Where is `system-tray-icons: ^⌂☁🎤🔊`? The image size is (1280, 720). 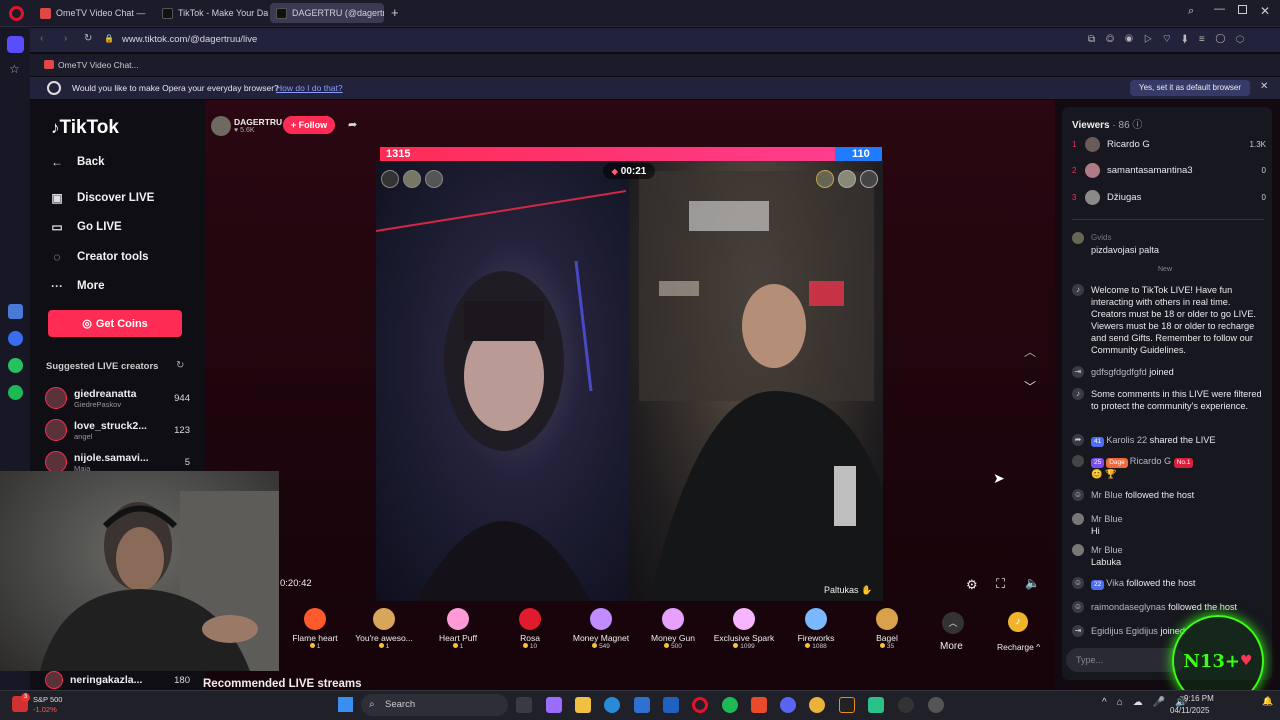
system-tray-icons: ^⌂☁🎤🔊 is located at coordinates (1150, 702).